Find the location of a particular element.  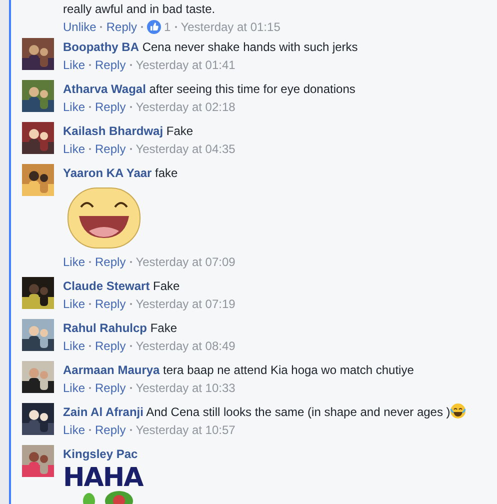

author-link: Claude Stewart is located at coordinates (106, 286).